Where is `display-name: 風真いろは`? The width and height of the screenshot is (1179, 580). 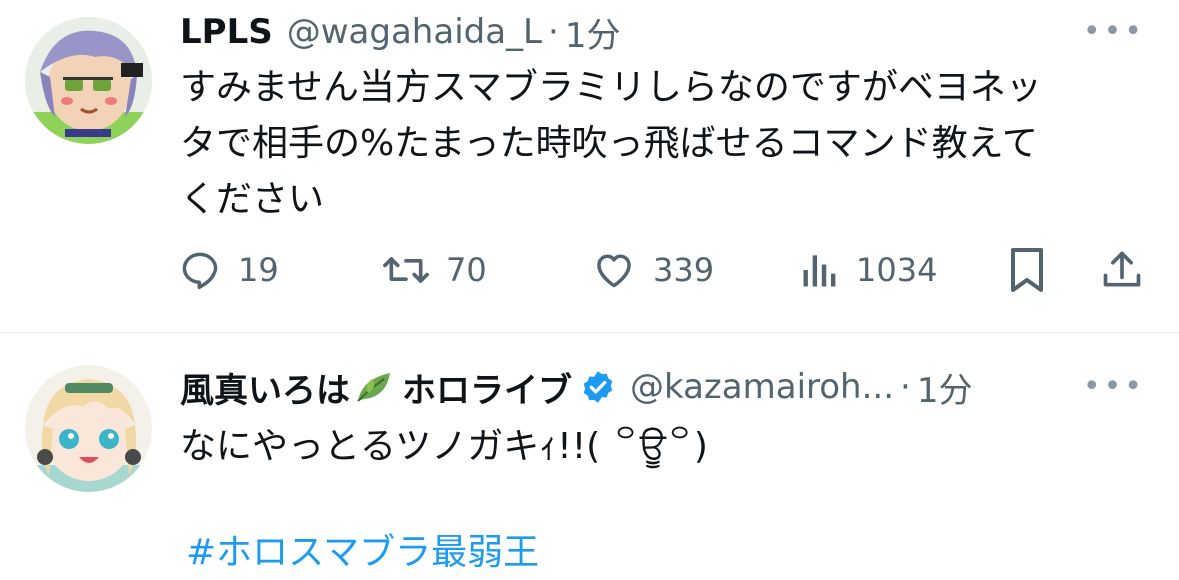 display-name: 風真いろは is located at coordinates (265, 387).